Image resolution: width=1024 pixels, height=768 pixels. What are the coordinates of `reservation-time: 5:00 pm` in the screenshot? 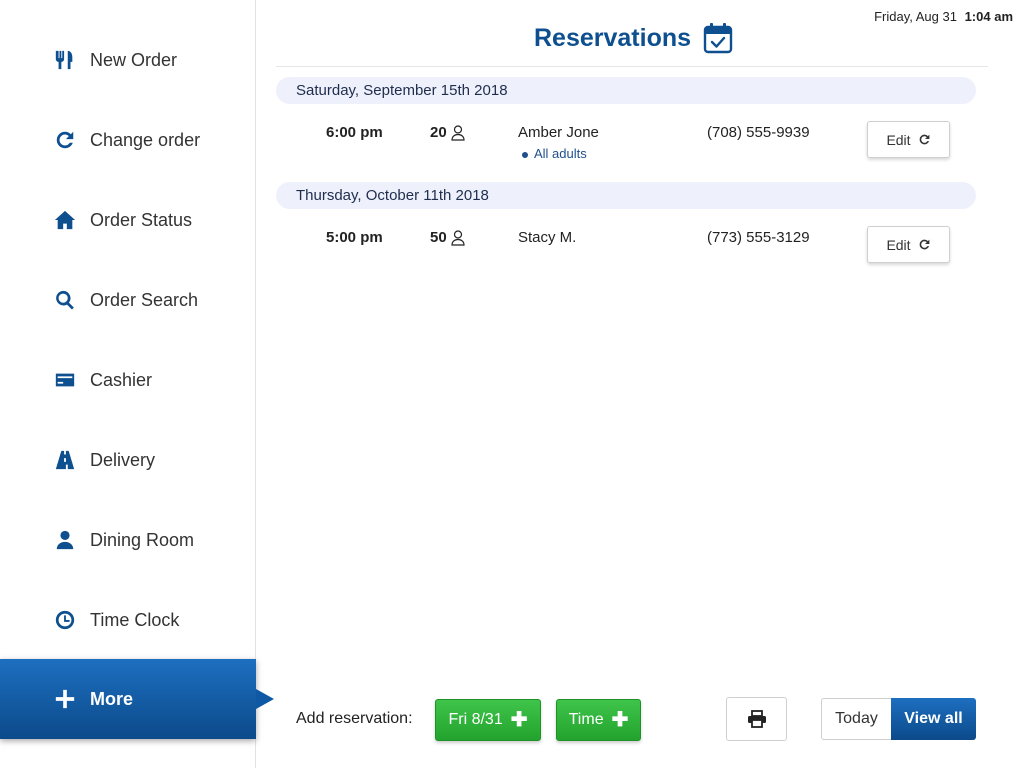 It's located at (354, 237).